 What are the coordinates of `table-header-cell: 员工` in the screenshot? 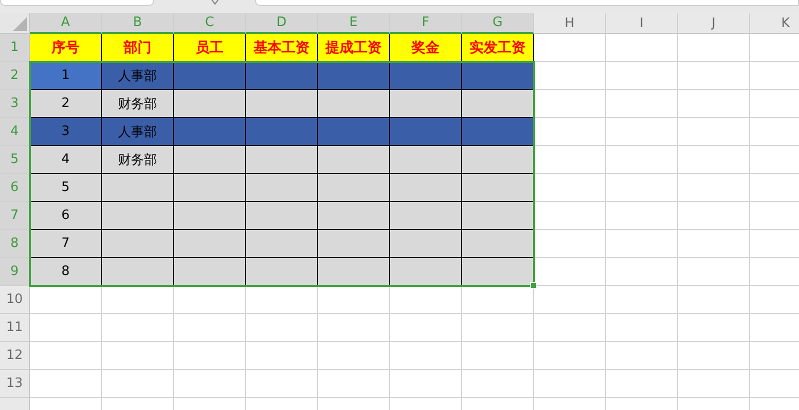 It's located at (210, 48).